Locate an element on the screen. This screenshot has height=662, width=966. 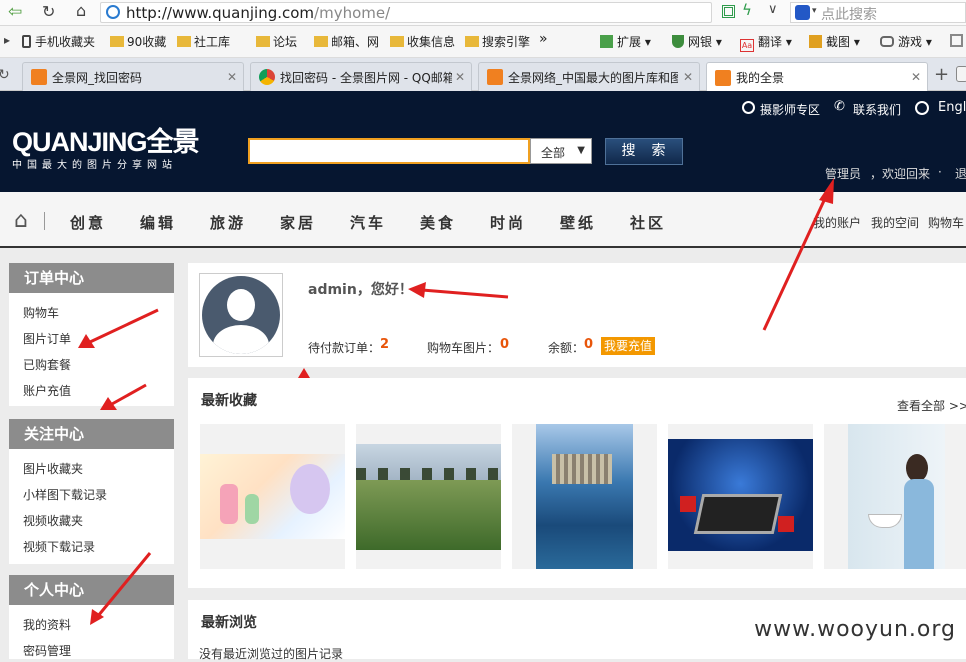
arrow-to-user-name is located at coordinates (796, 261).